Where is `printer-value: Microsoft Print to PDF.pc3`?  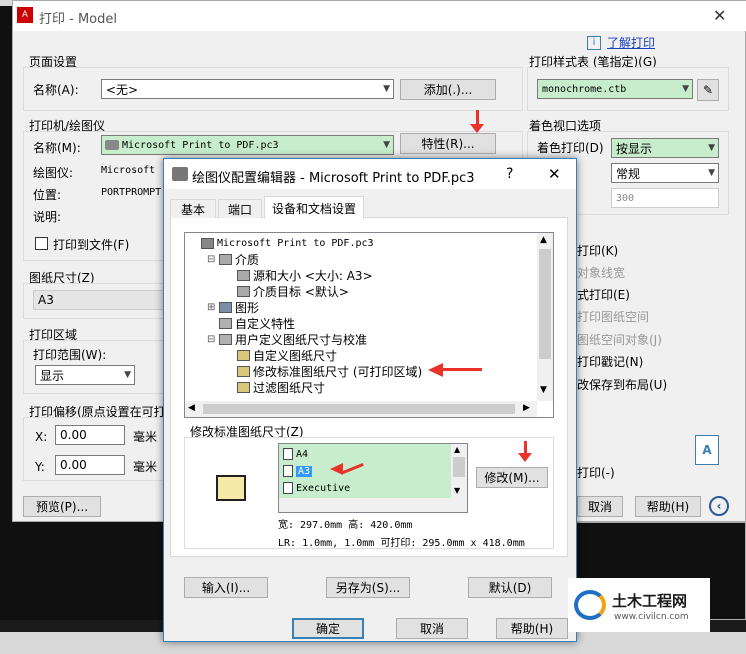 printer-value: Microsoft Print to PDF.pc3 is located at coordinates (200, 145).